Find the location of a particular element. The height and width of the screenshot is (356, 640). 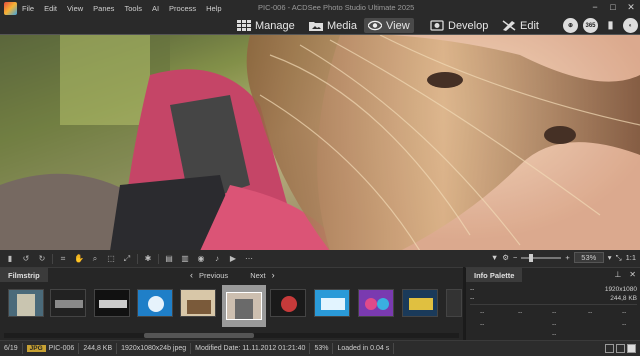

menu-panes: Panes is located at coordinates (103, 8).